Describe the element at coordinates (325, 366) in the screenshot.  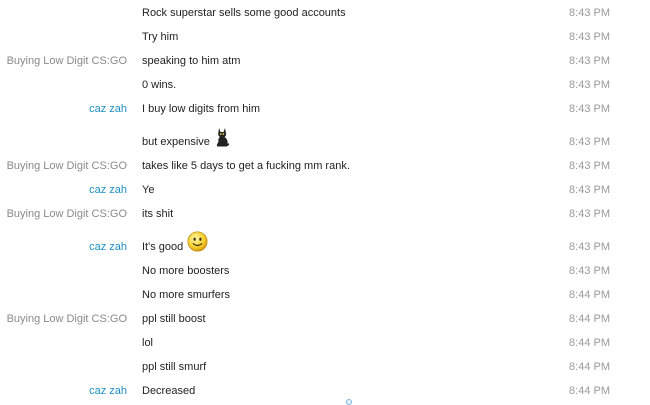
I see `message-row: ppl still smurf 8:44 PM` at that location.